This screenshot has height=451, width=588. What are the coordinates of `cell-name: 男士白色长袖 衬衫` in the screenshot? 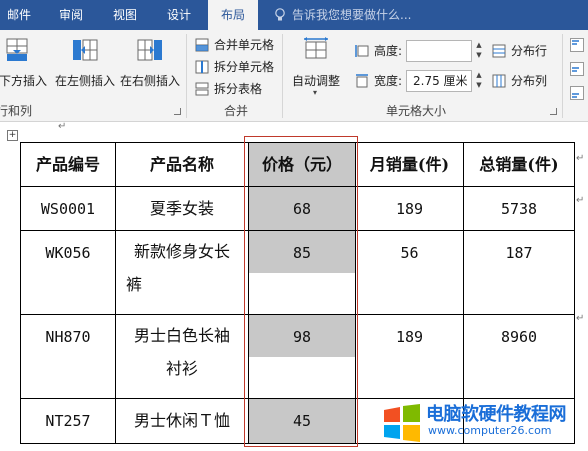 It's located at (182, 356).